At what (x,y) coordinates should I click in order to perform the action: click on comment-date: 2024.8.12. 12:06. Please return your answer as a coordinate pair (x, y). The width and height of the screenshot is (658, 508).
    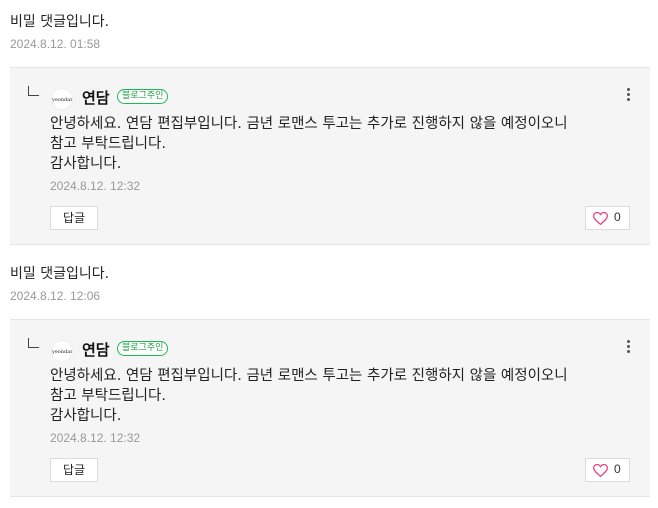
    Looking at the image, I should click on (55, 296).